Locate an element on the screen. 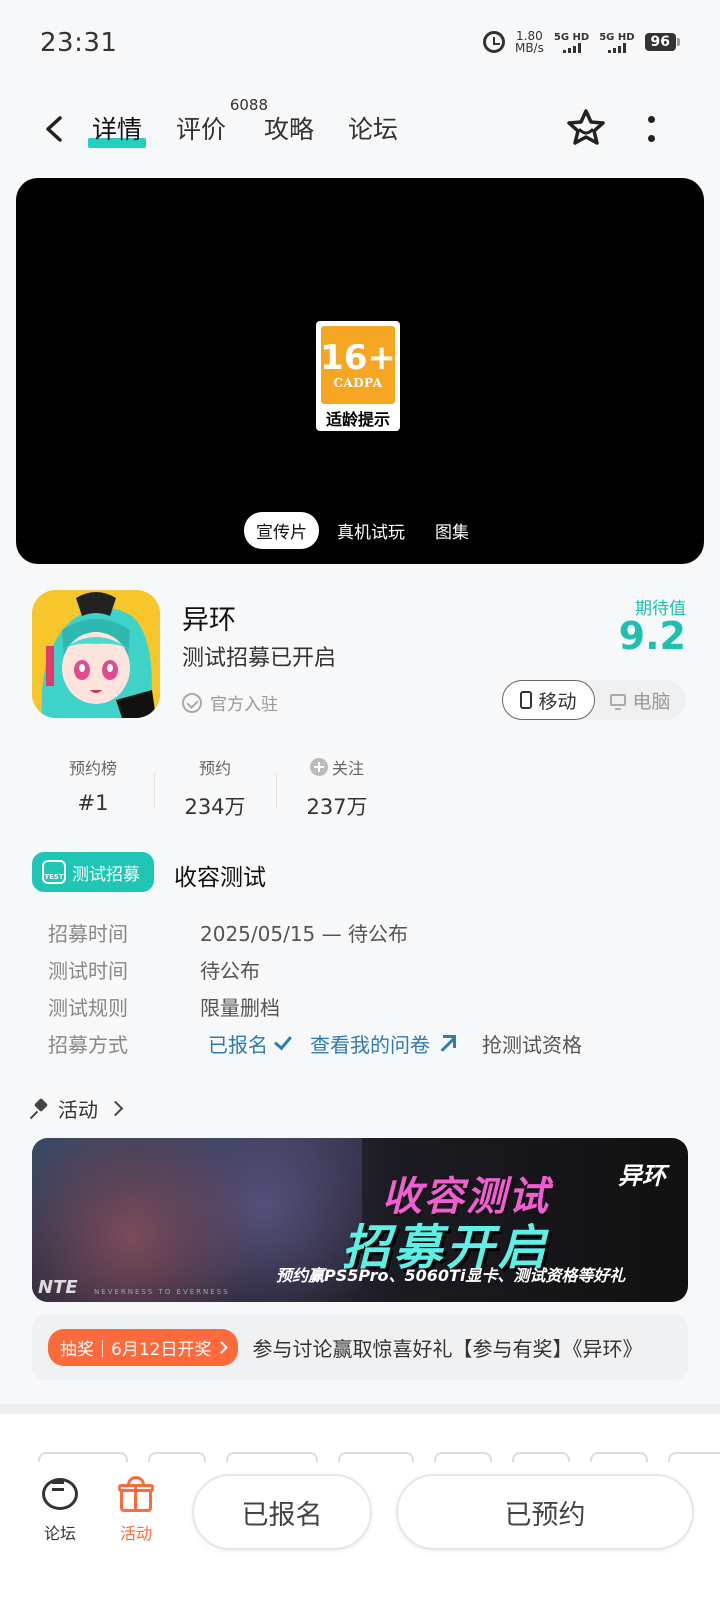  recruit-row-value: 待公布 is located at coordinates (230, 971).